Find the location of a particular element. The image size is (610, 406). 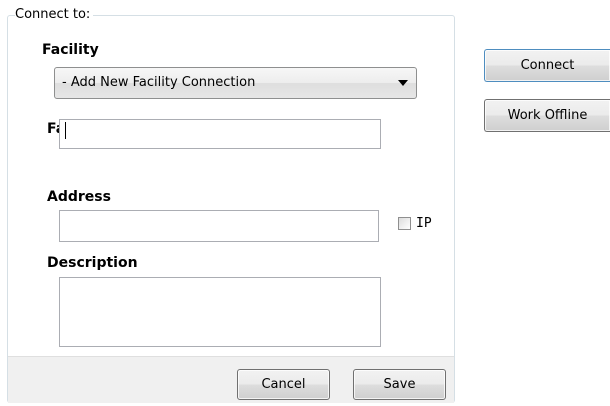

description-textarea is located at coordinates (220, 312).